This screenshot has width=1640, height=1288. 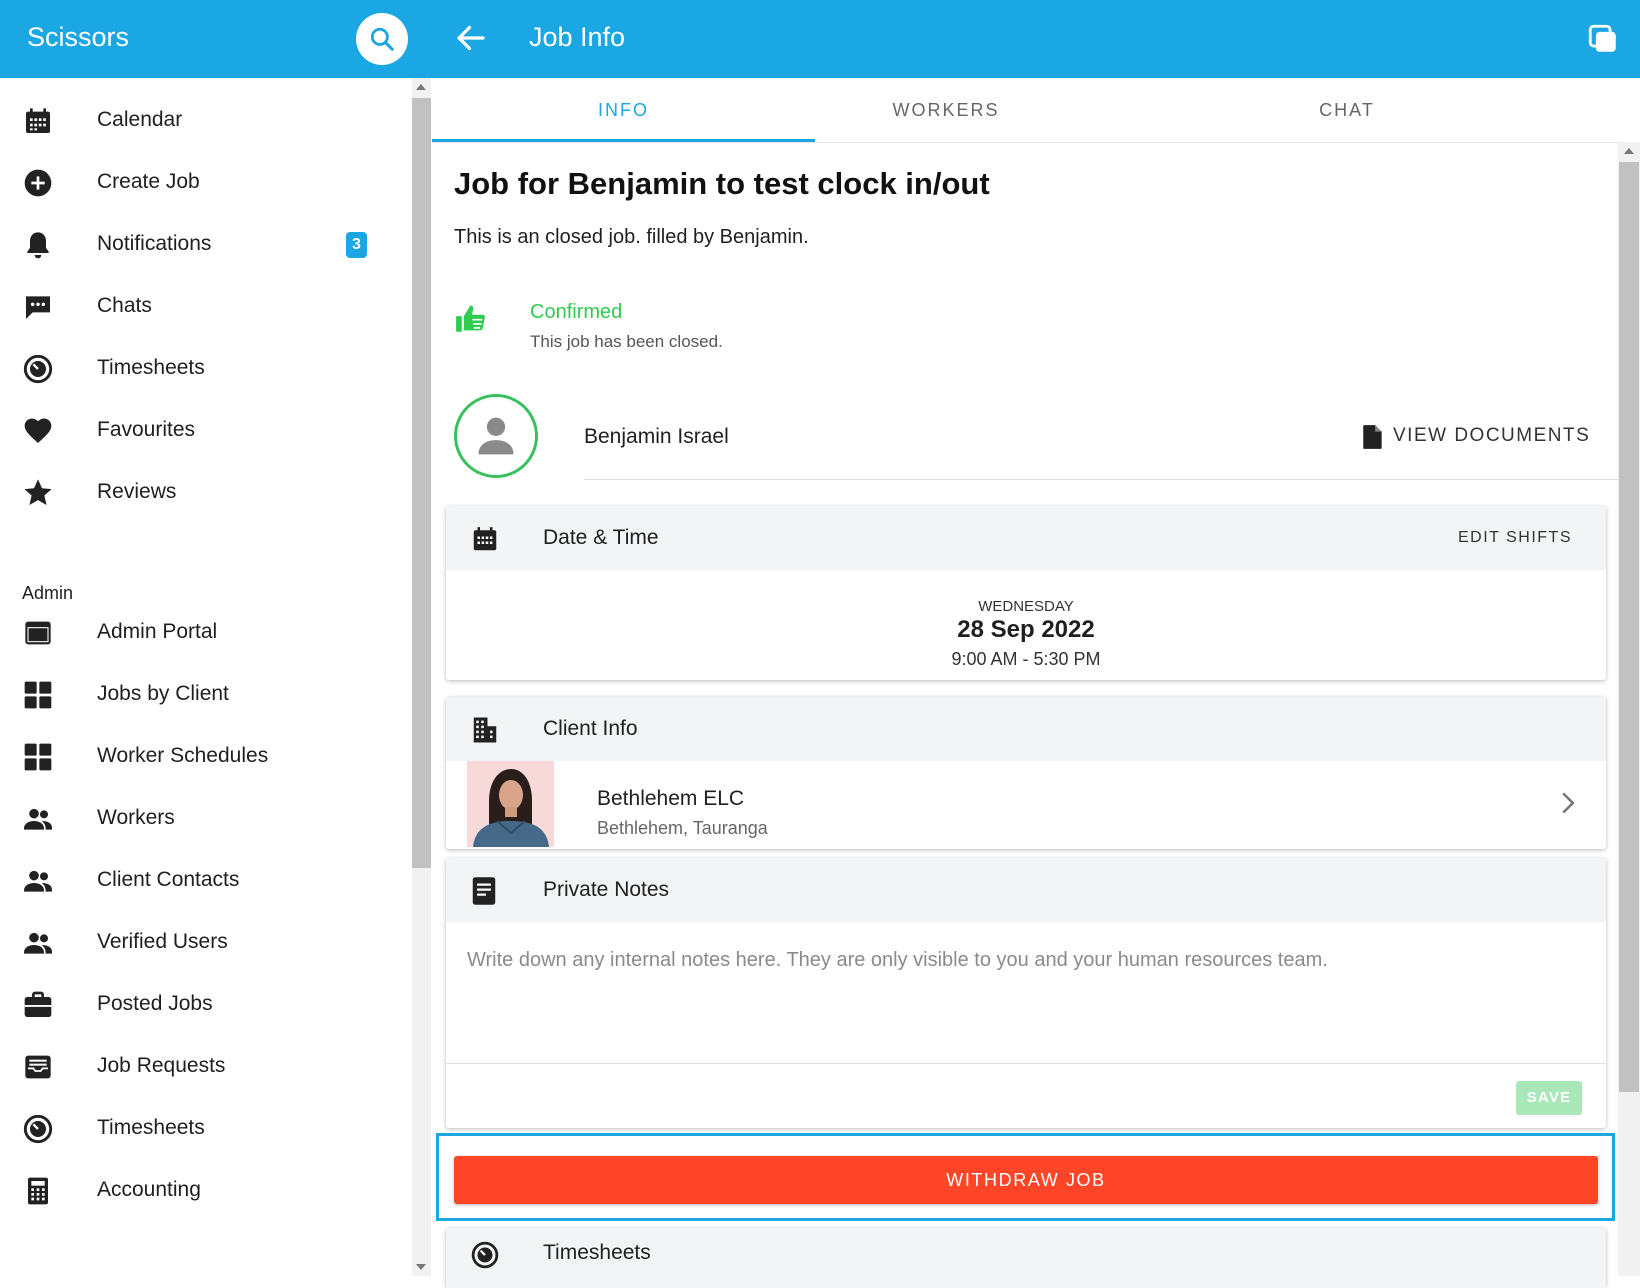 What do you see at coordinates (154, 243) in the screenshot?
I see `sidebar-item-label: Notifications` at bounding box center [154, 243].